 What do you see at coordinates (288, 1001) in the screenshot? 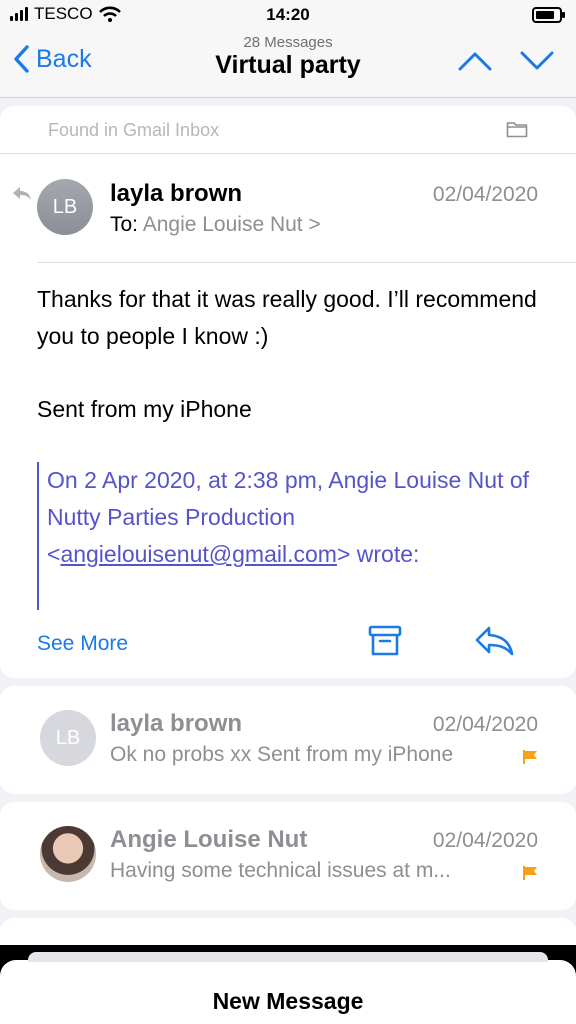
I see `new-message-title: New Message` at bounding box center [288, 1001].